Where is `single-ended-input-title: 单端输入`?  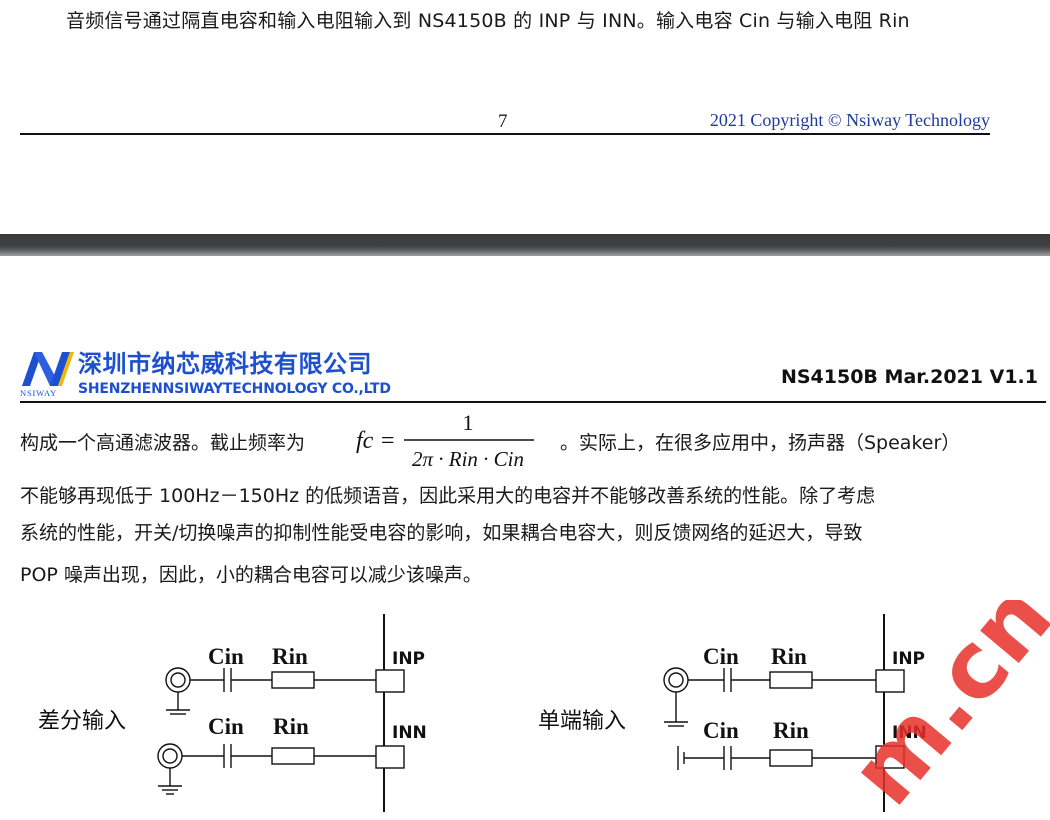
single-ended-input-title: 单端输入 is located at coordinates (582, 721).